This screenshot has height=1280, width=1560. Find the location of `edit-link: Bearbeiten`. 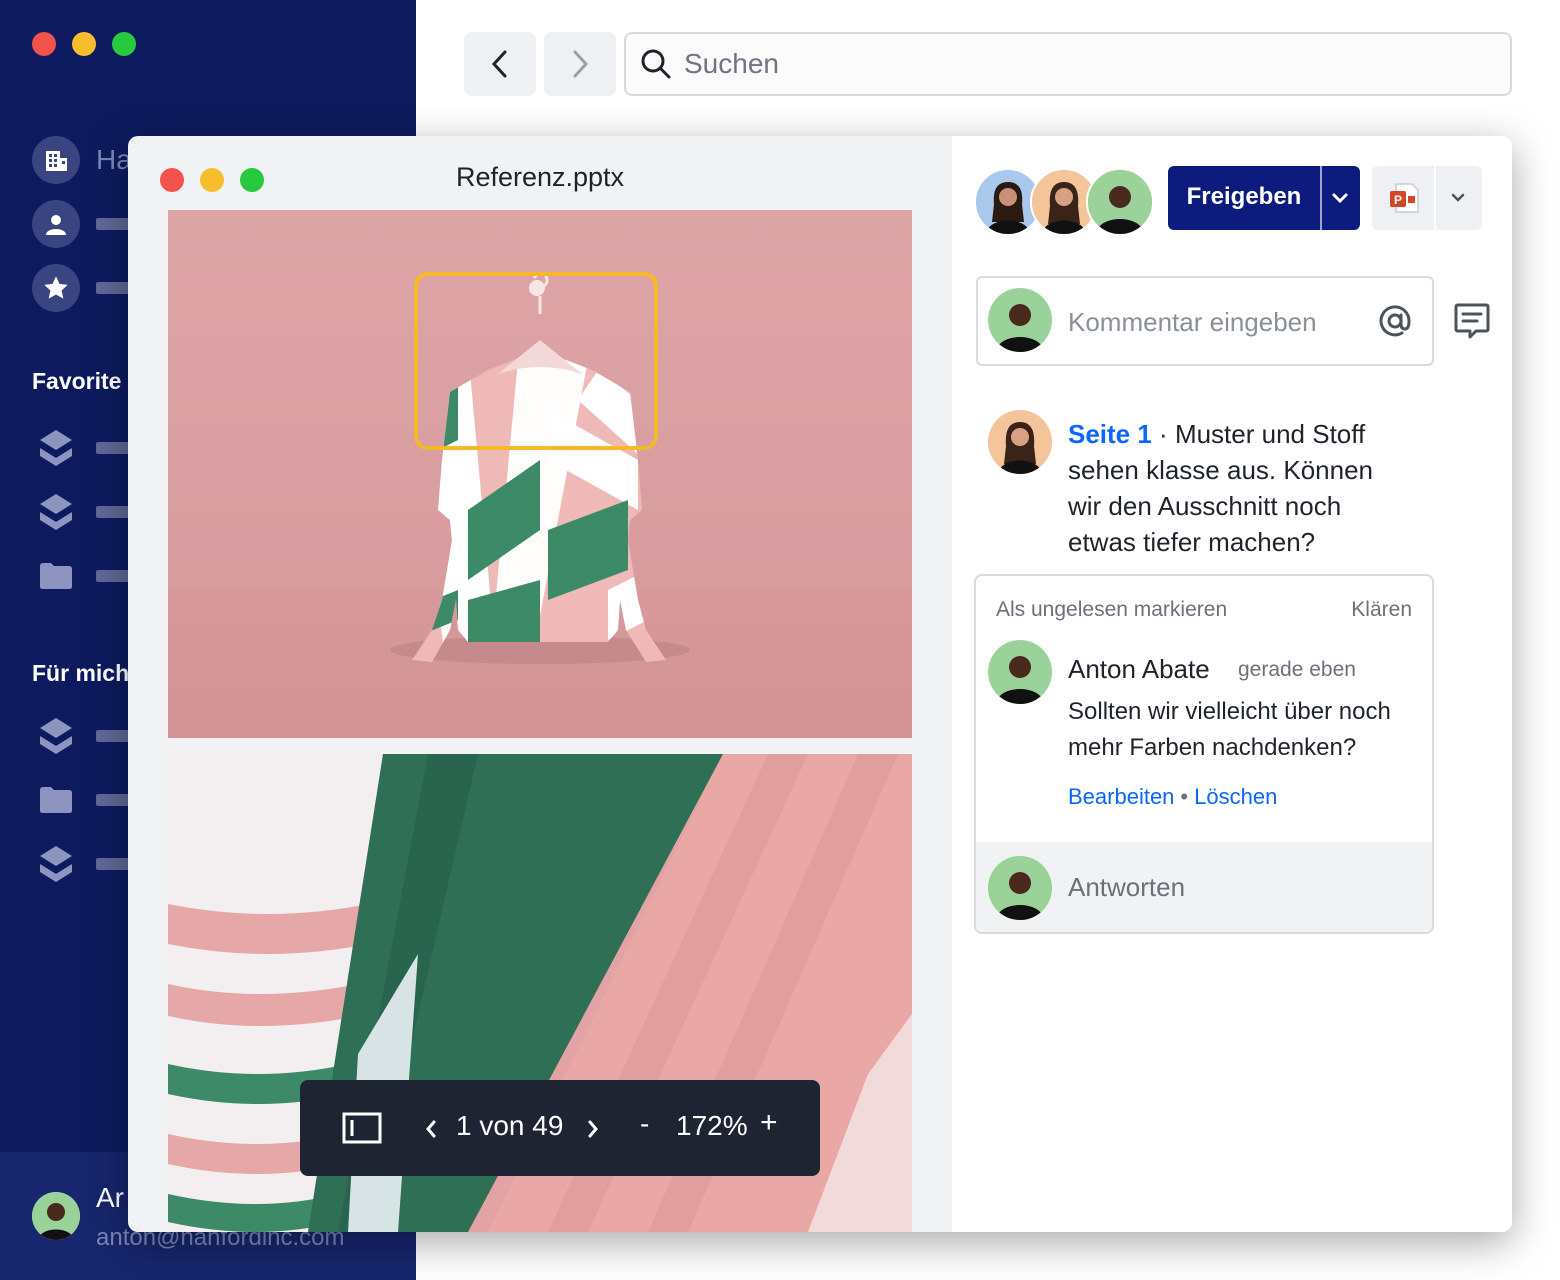

edit-link: Bearbeiten is located at coordinates (1121, 796).